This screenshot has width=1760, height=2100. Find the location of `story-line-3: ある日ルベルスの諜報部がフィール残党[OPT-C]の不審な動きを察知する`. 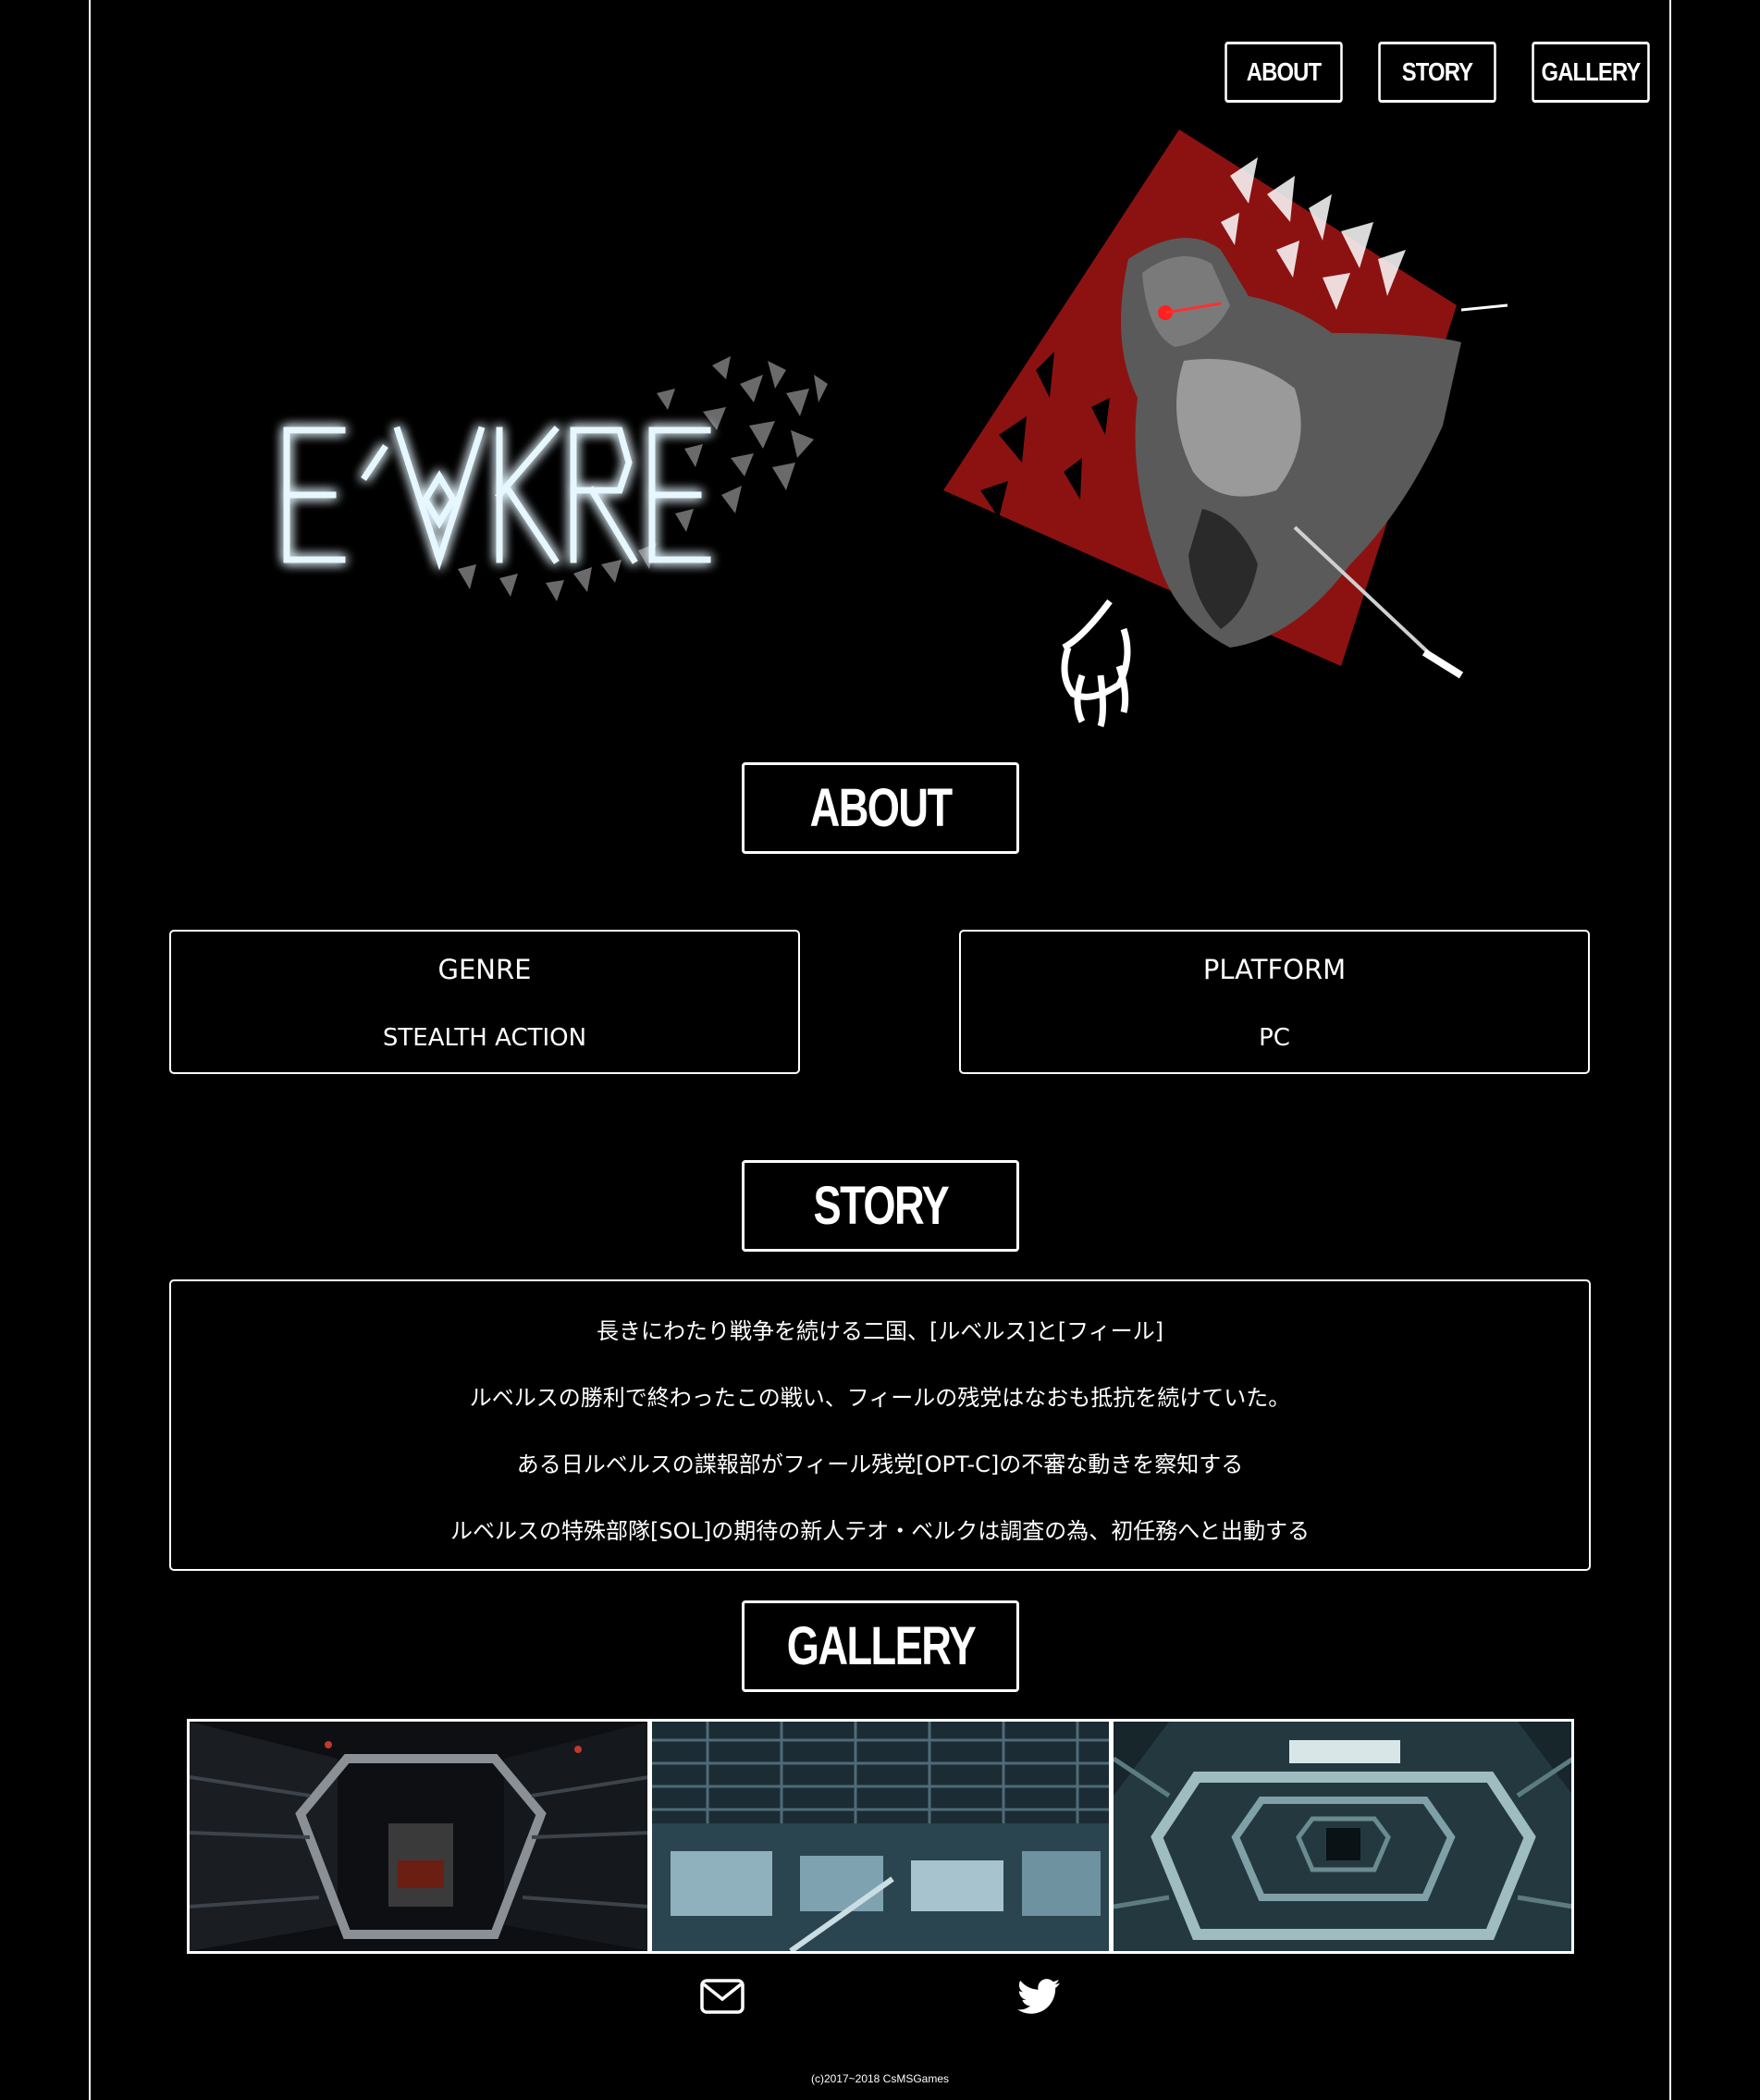

story-line-3: ある日ルベルスの諜報部がフィール残党[OPT-C]の不審な動きを察知する is located at coordinates (880, 1464).